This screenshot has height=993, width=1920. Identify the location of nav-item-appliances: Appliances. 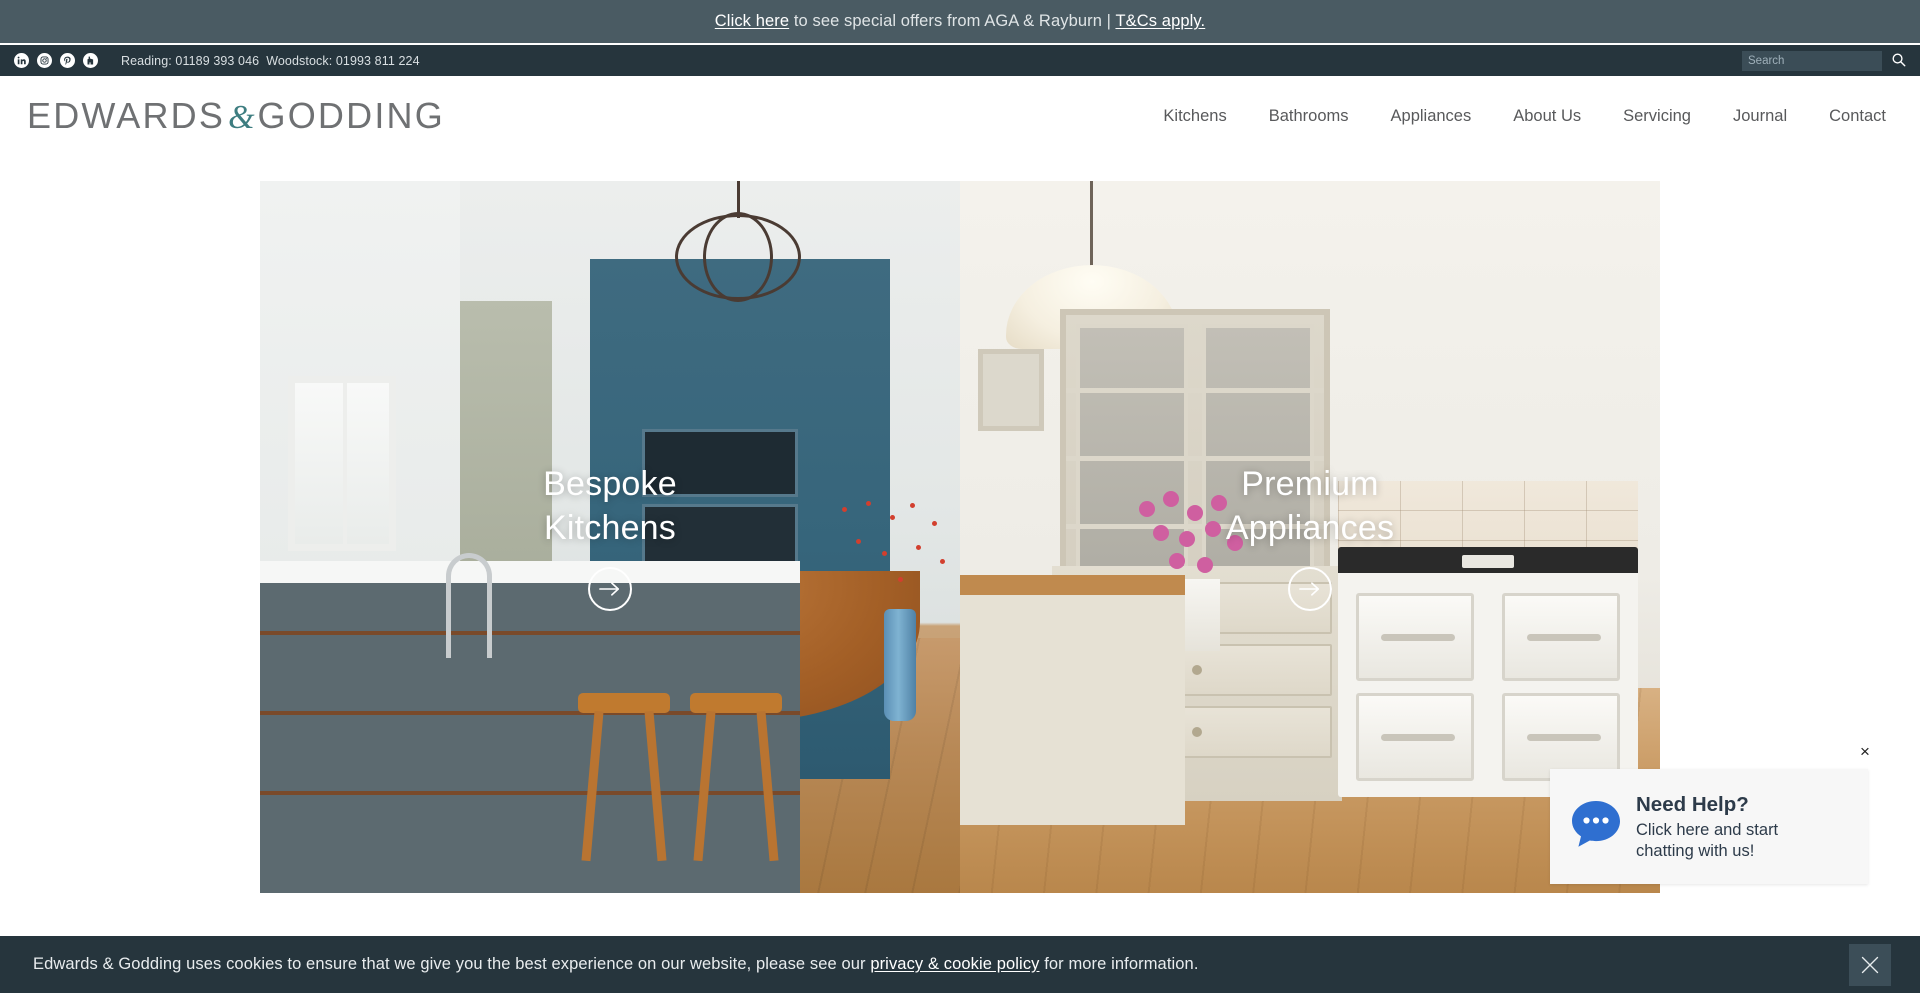
(1431, 116).